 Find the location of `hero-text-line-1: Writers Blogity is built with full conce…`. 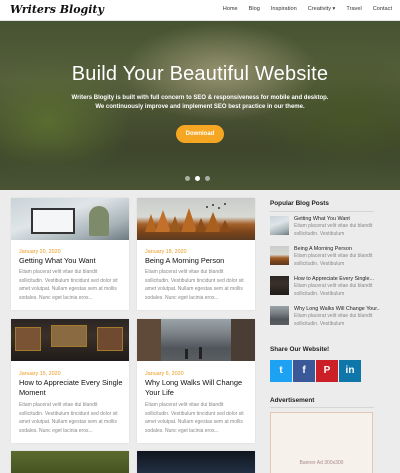

hero-text-line-1: Writers Blogity is built with full conce… is located at coordinates (200, 98).